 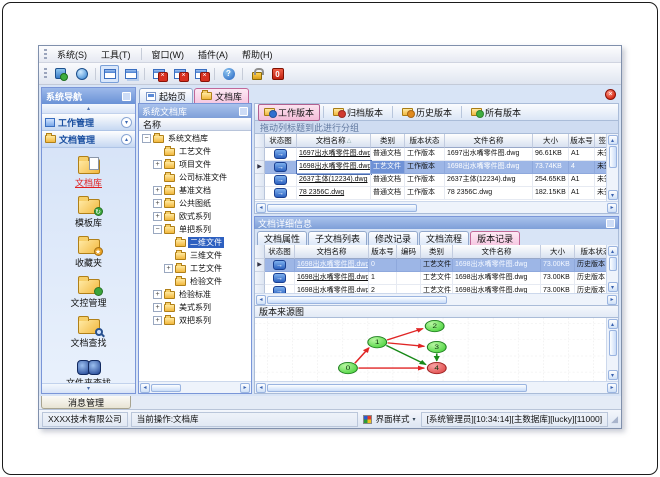 What do you see at coordinates (393, 238) in the screenshot?
I see `tab-修改记录: 修改记录` at bounding box center [393, 238].